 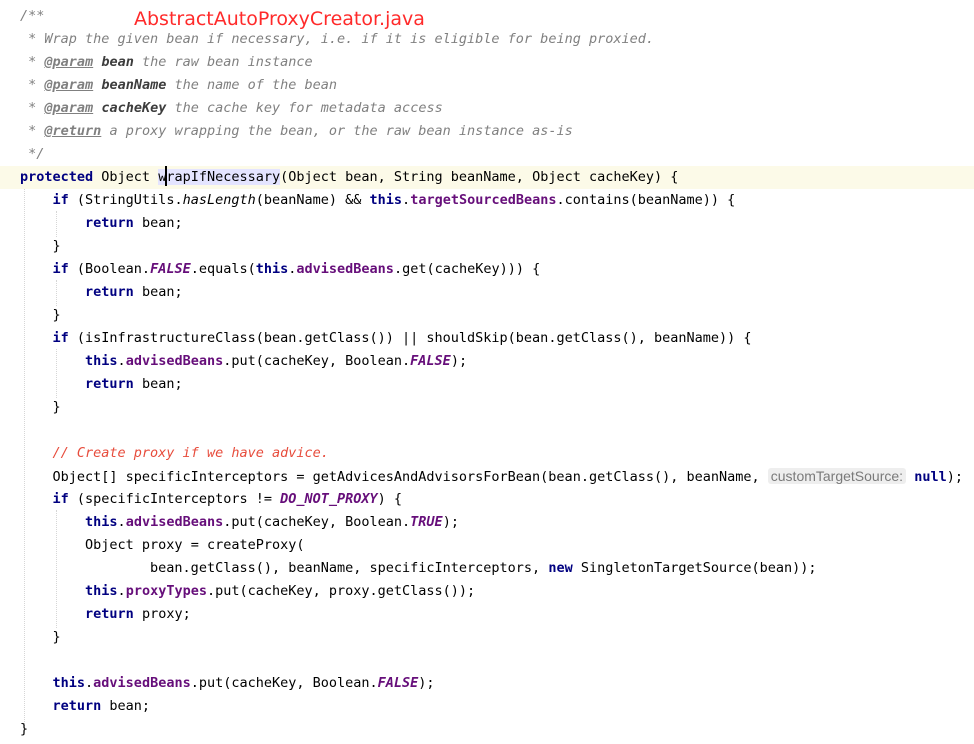 What do you see at coordinates (36, 154) in the screenshot?
I see `doc-comment-token: */` at bounding box center [36, 154].